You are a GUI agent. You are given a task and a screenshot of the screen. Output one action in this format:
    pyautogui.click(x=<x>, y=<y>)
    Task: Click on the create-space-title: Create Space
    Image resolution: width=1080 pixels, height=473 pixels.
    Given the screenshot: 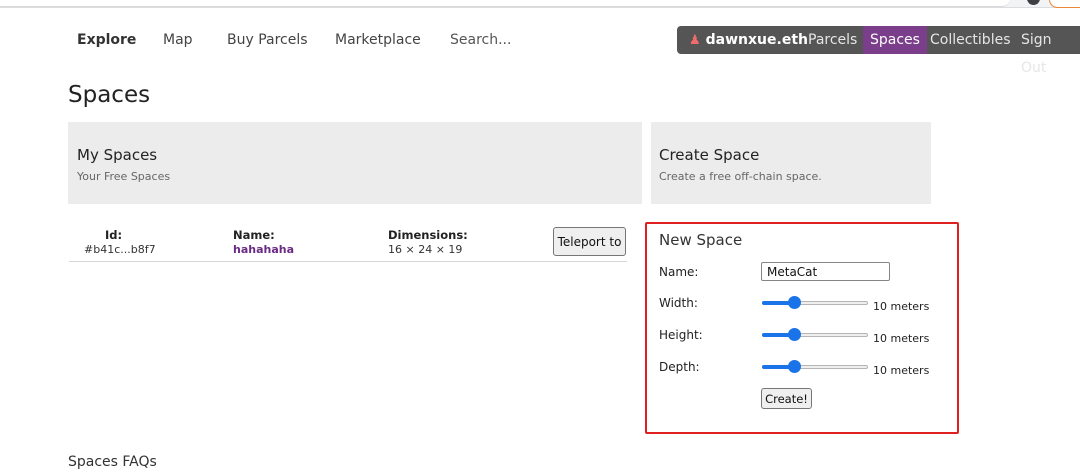 What is the action you would take?
    pyautogui.click(x=709, y=155)
    